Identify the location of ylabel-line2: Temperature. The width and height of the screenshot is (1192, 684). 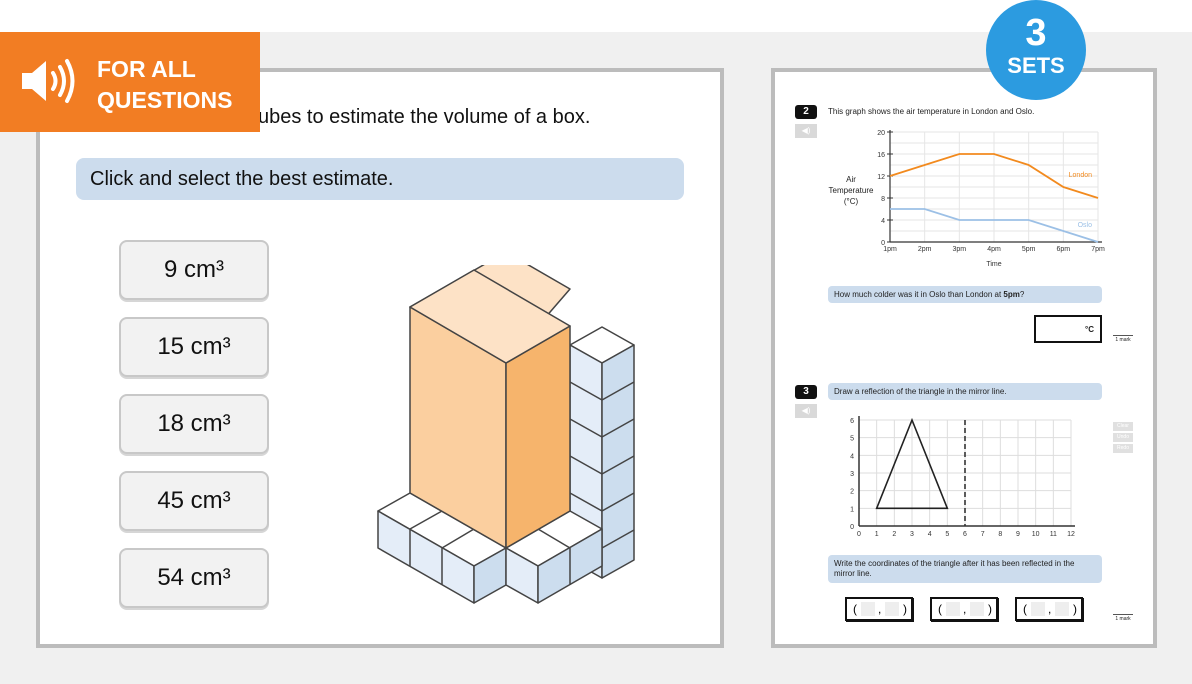
(851, 190).